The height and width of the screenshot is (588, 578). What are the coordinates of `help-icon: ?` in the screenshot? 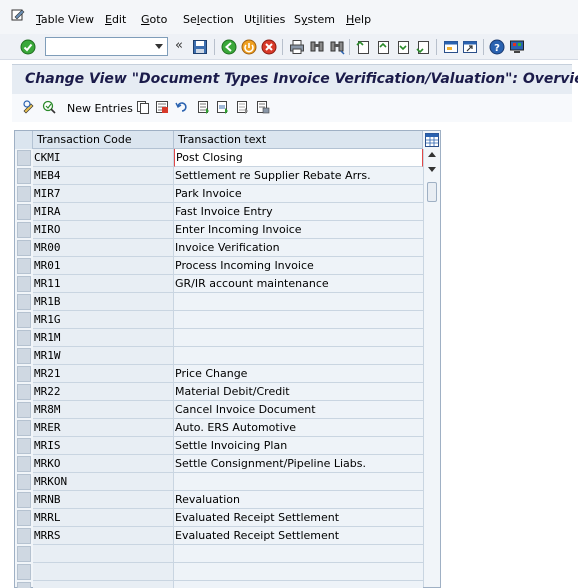 It's located at (497, 47).